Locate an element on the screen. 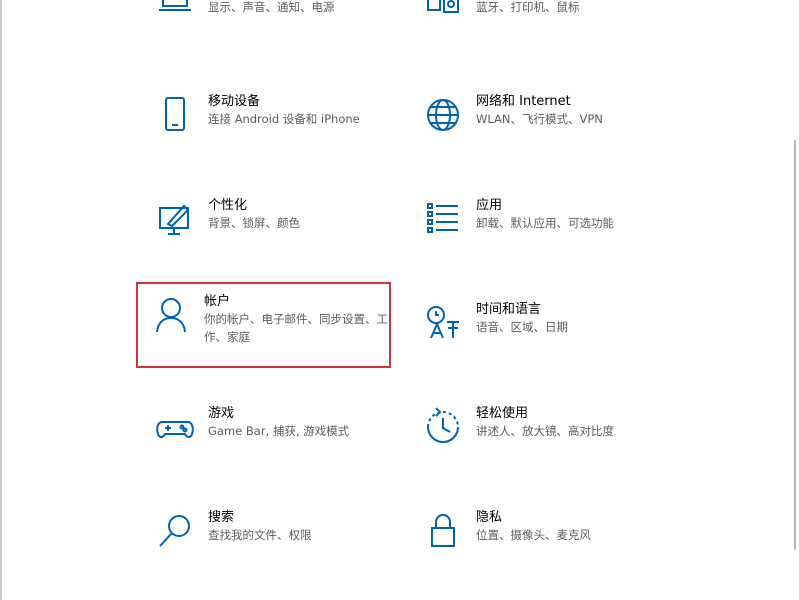  accessibility-icon is located at coordinates (443, 427).